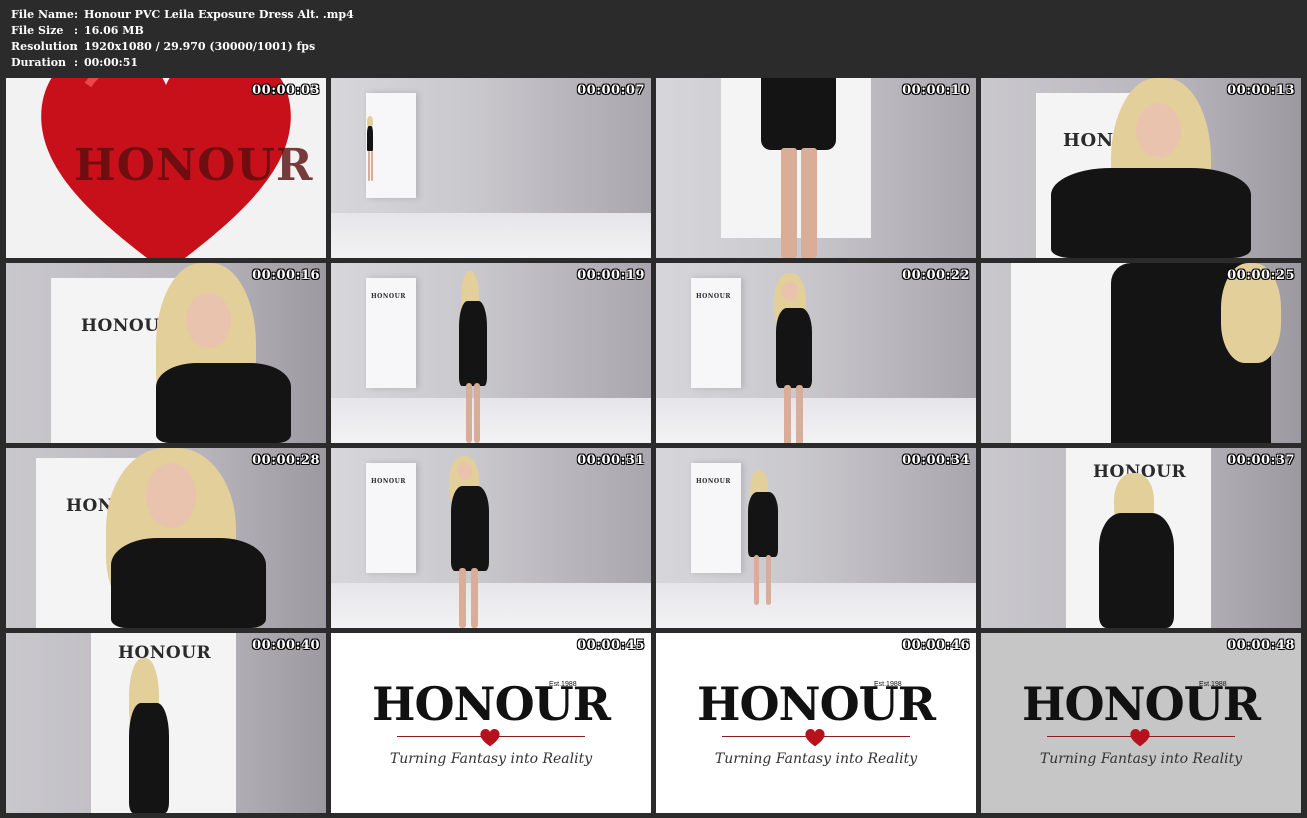  I want to click on info-label: Resolution, so click(44, 46).